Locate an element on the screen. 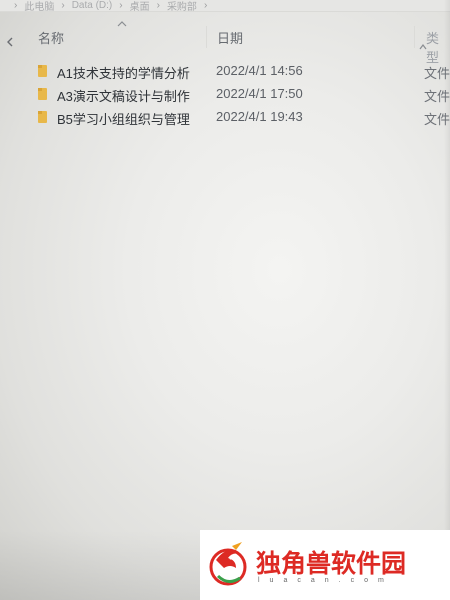 The width and height of the screenshot is (450, 600). watermark-banner: 独角兽软件园 luacan.com is located at coordinates (325, 565).